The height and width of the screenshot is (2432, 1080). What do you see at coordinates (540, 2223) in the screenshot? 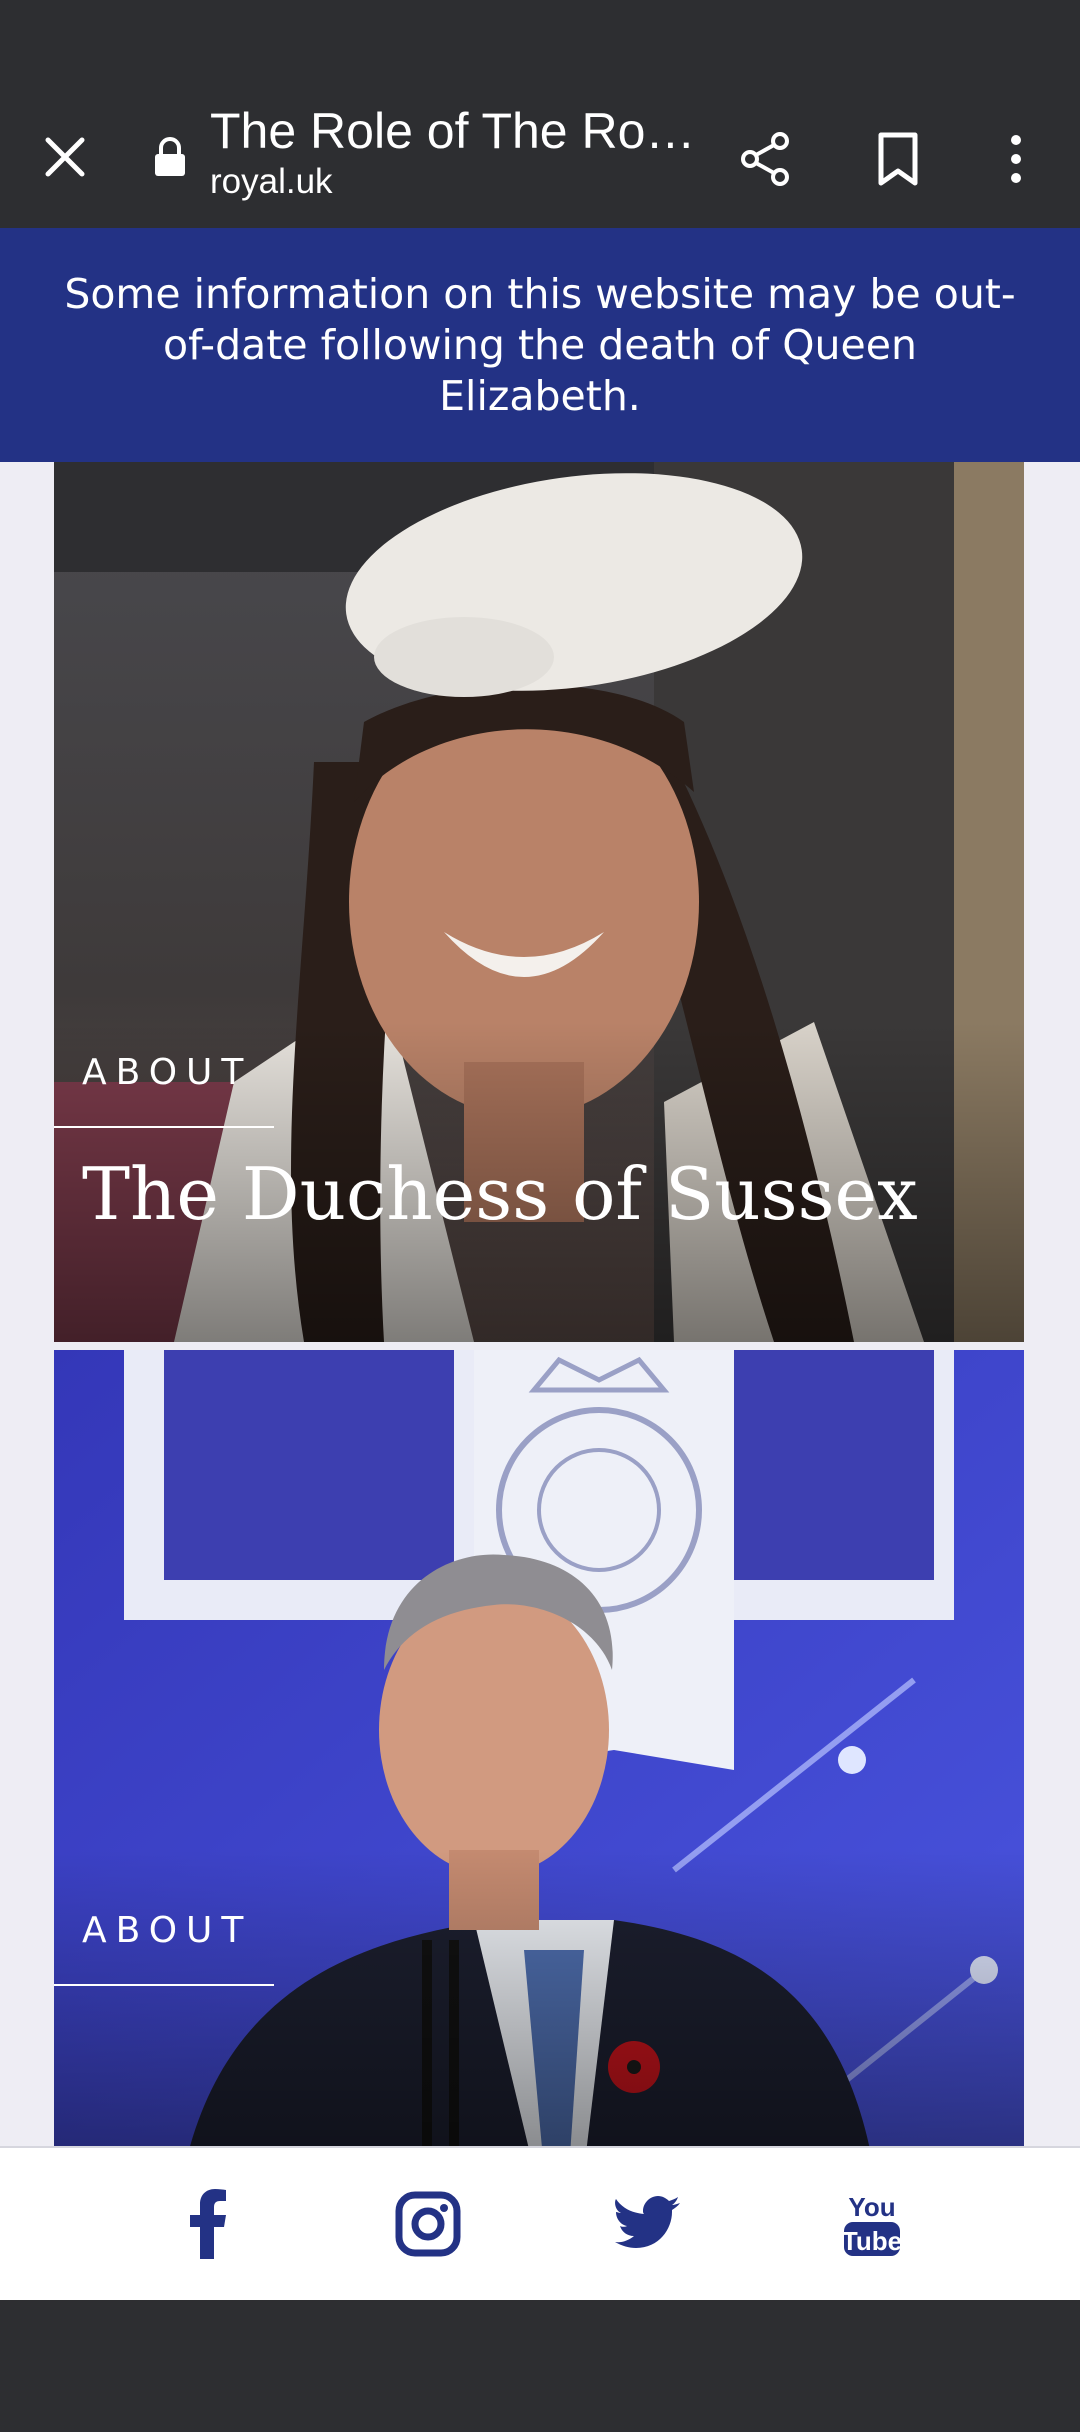
I see `social-links-bar: You Tube` at bounding box center [540, 2223].